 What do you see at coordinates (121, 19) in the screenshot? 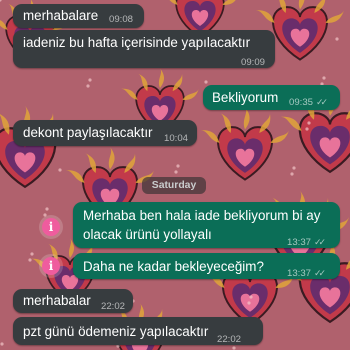
I see `message-time: 09:08` at bounding box center [121, 19].